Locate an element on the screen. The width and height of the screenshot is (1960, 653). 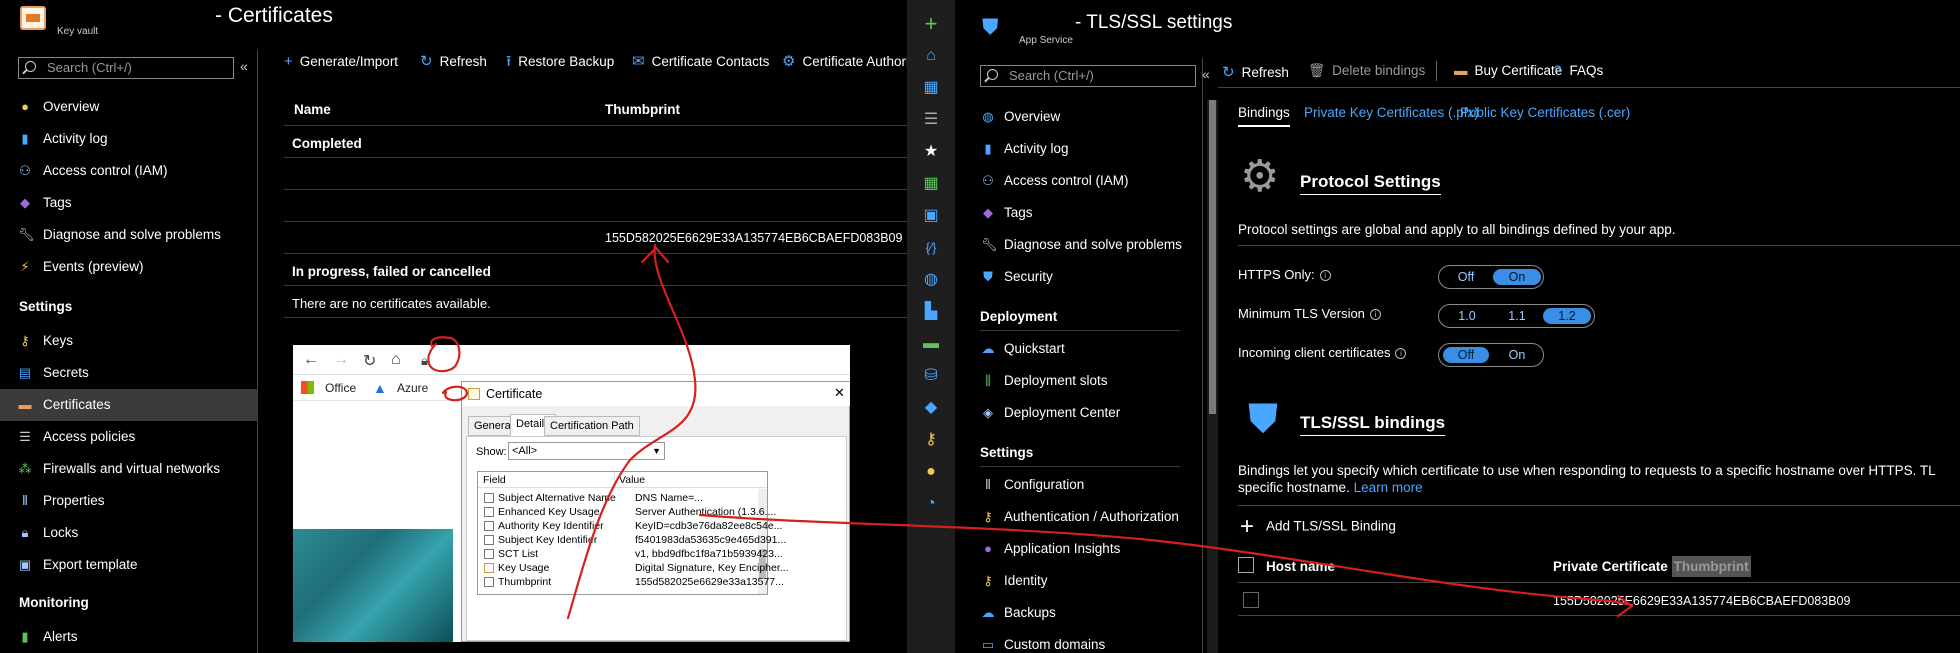
bookmark-office: Office is located at coordinates (340, 388).